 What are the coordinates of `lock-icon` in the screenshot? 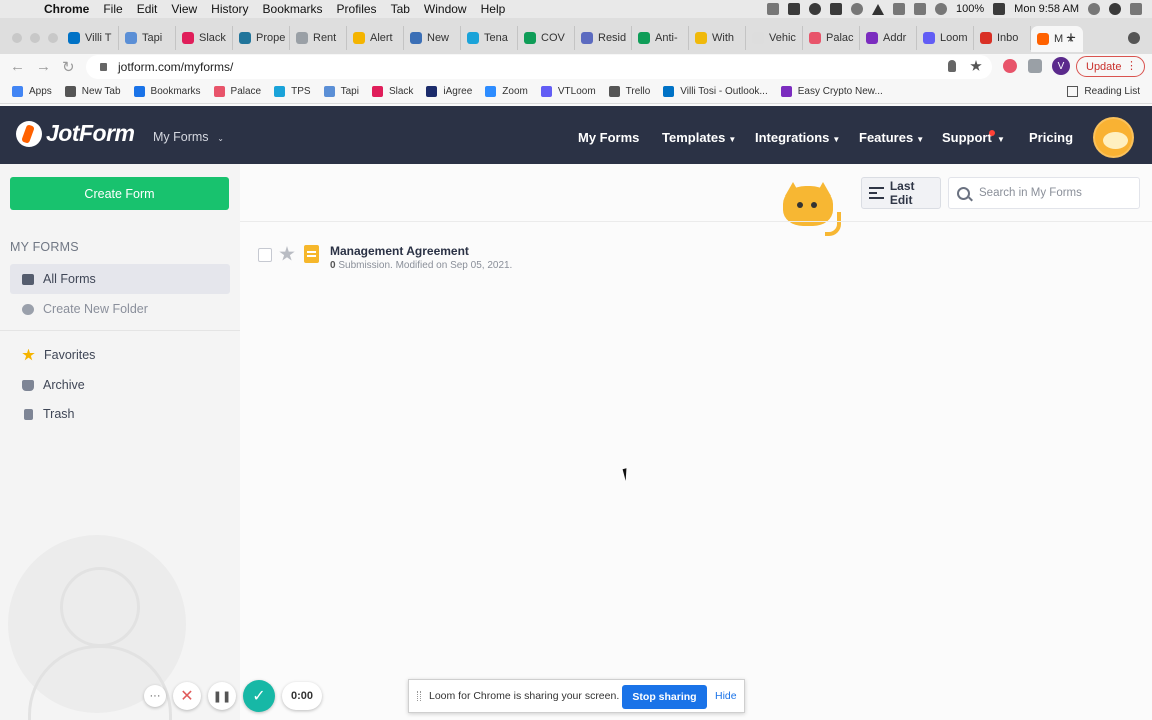 It's located at (103, 67).